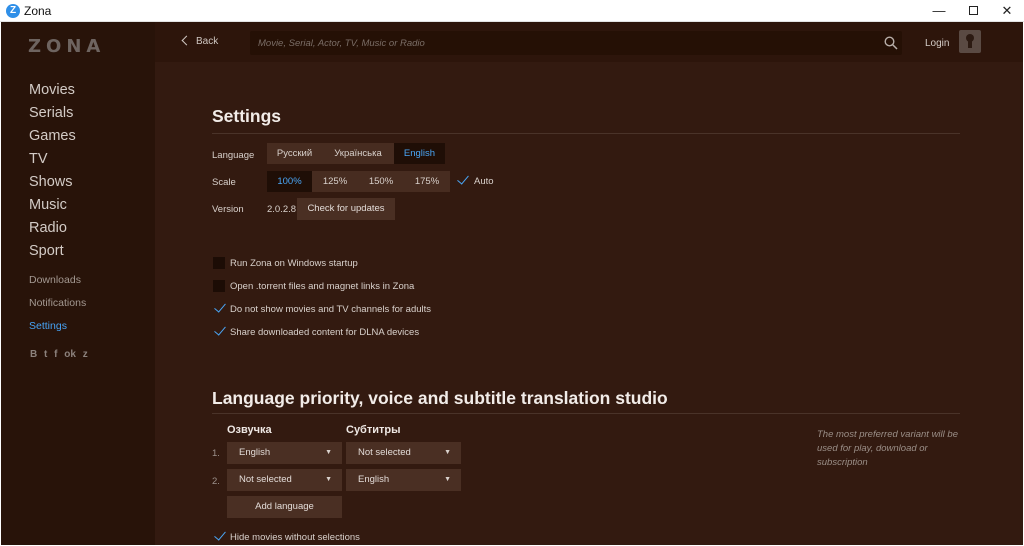 This screenshot has width=1024, height=546. What do you see at coordinates (52, 230) in the screenshot?
I see `sidebar-item-radio: Radio` at bounding box center [52, 230].